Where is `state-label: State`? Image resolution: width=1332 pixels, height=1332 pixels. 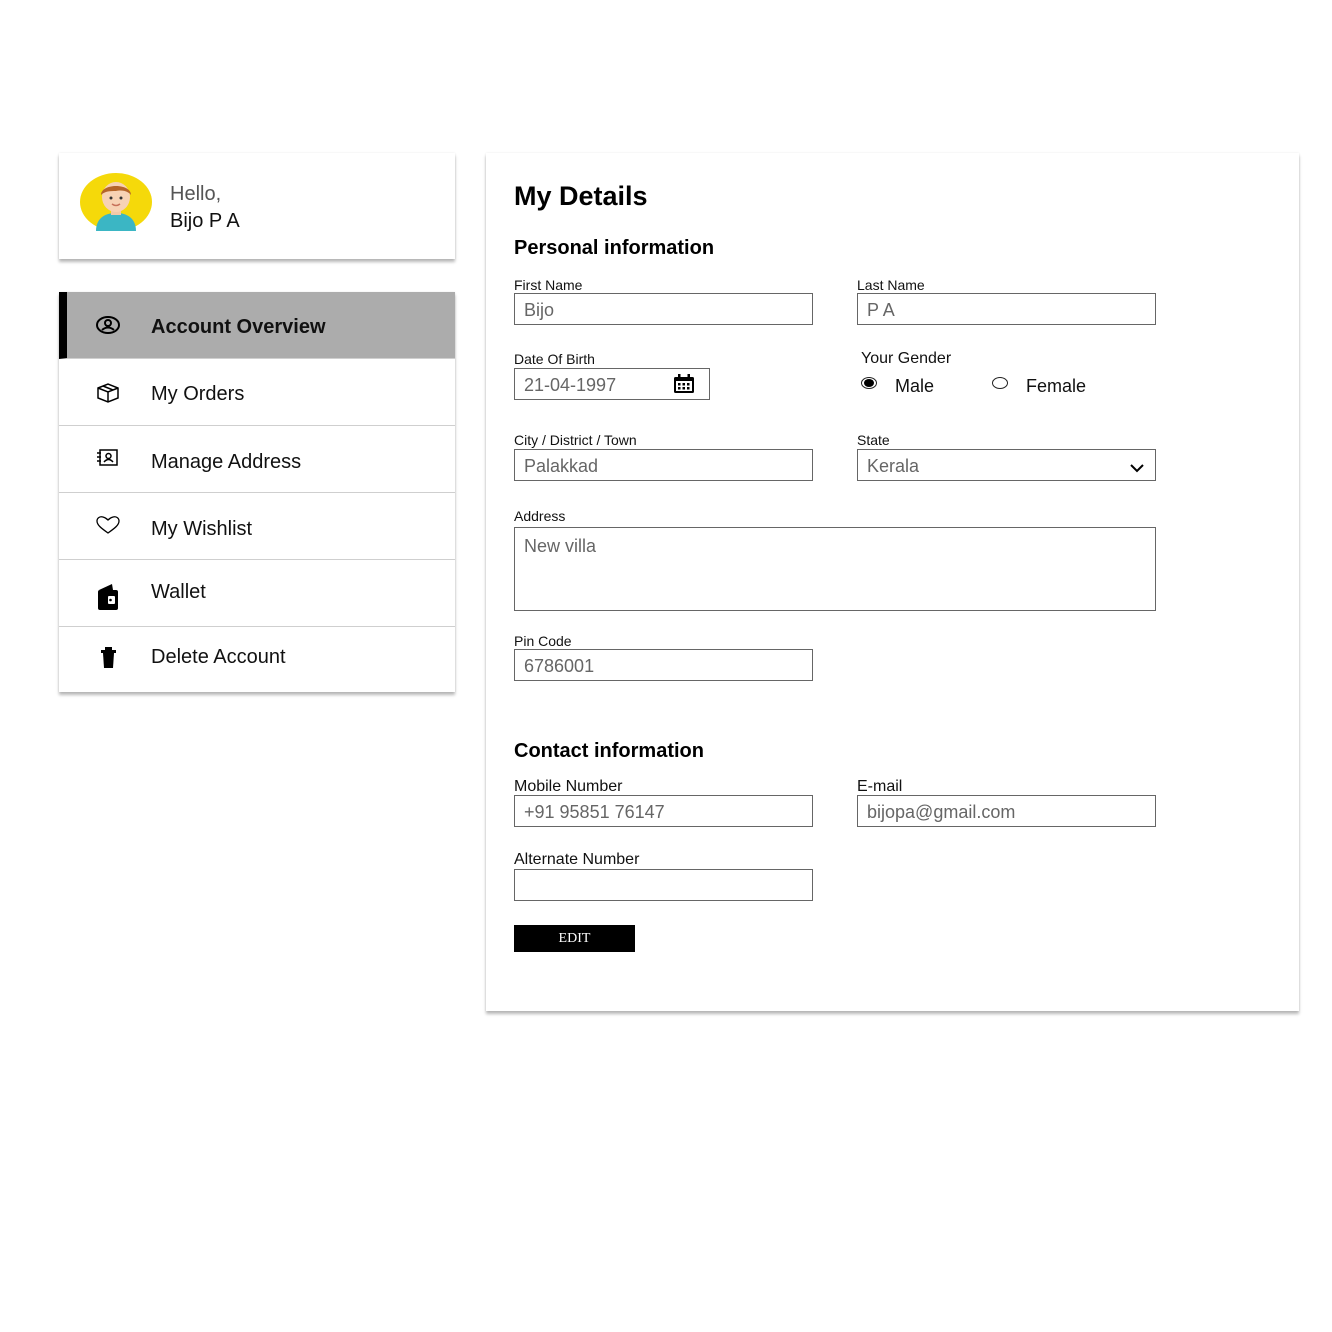 state-label: State is located at coordinates (873, 440).